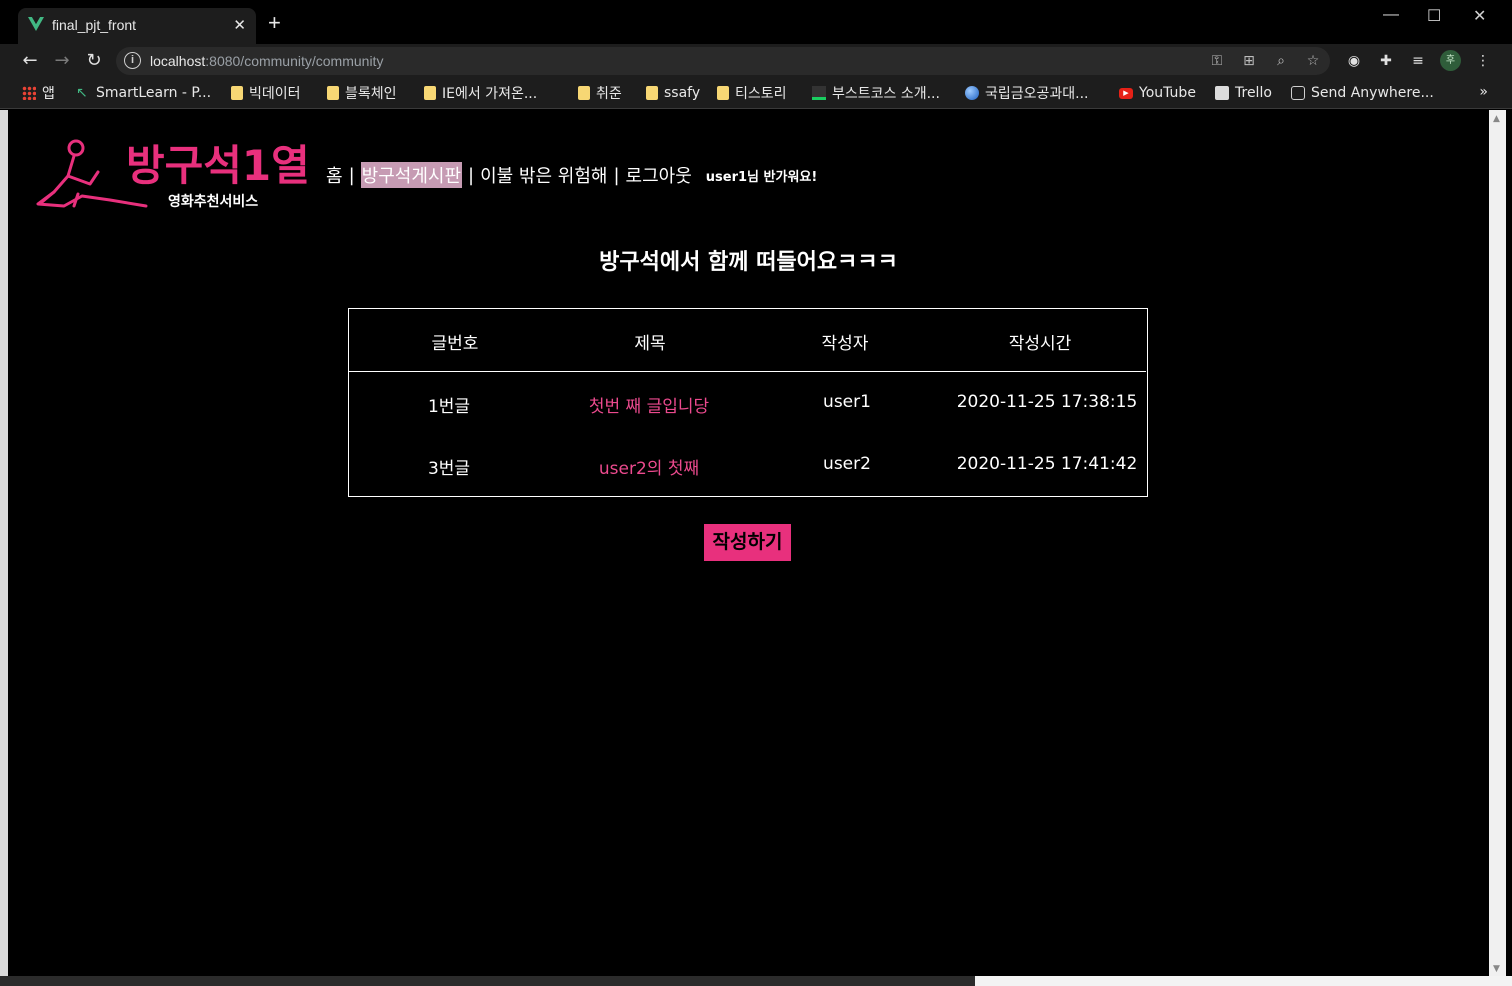  Describe the element at coordinates (1496, 969) in the screenshot. I see `scroll-down-icon: ▼` at that location.